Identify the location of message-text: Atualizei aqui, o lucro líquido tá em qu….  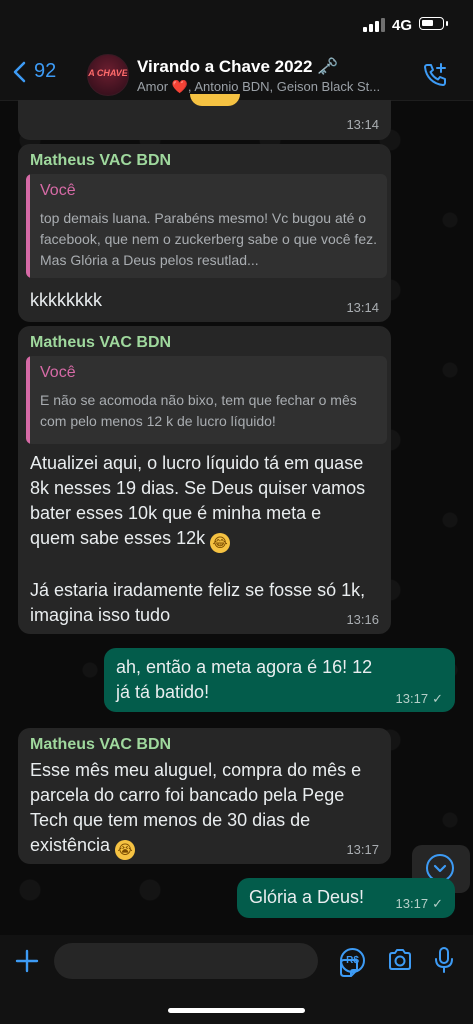
(200, 539).